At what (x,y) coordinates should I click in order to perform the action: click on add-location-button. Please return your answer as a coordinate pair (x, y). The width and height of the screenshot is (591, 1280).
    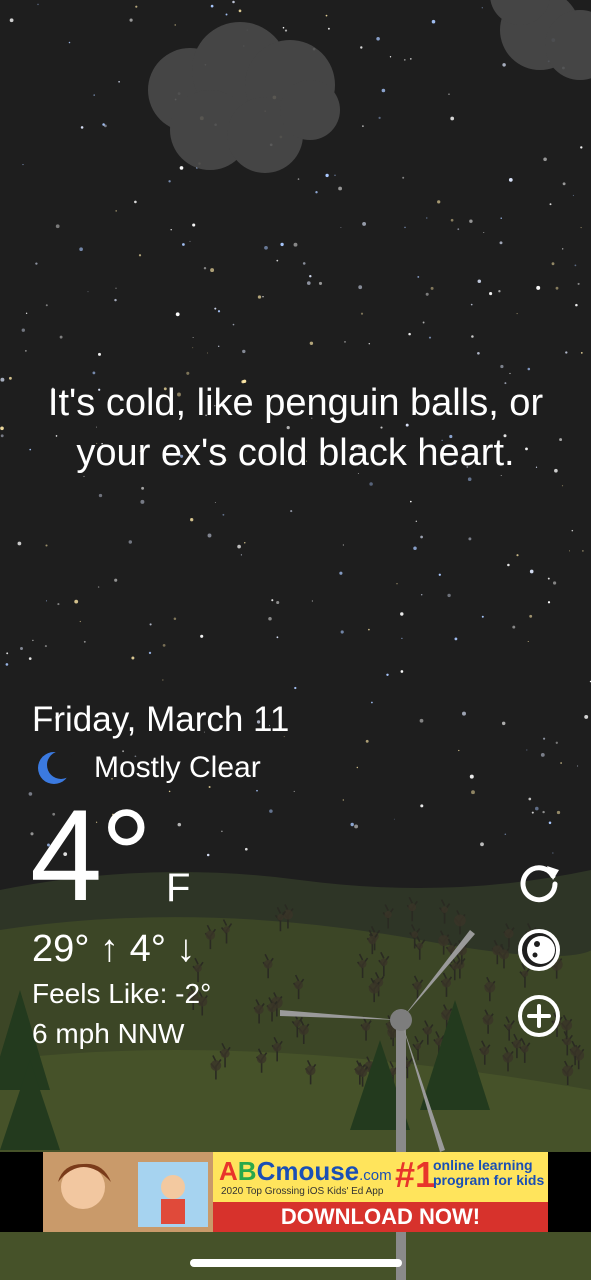
    Looking at the image, I should click on (539, 1016).